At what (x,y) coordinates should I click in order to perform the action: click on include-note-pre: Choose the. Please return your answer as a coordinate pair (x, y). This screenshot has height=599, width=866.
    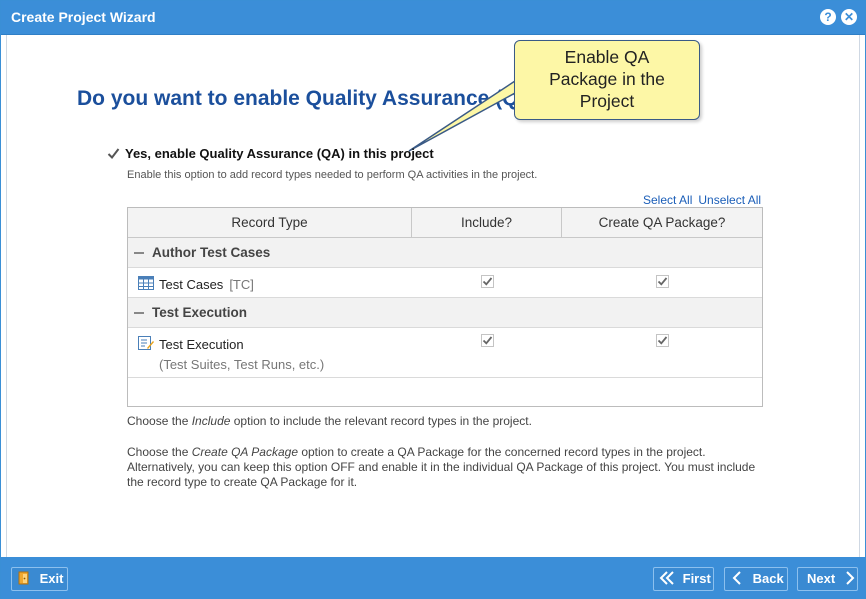
    Looking at the image, I should click on (159, 421).